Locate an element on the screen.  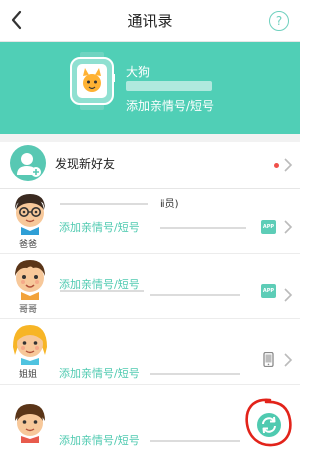
title-bar: 通讯录 ? is located at coordinates (150, 21).